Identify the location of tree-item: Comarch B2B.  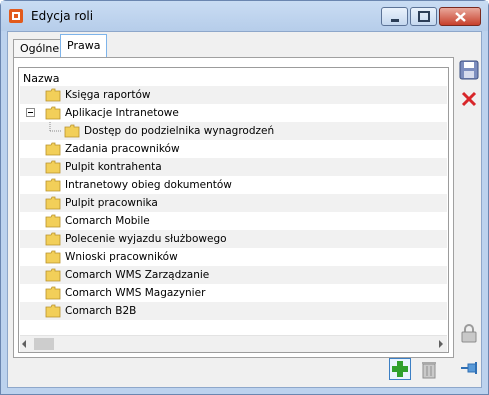
(233, 311).